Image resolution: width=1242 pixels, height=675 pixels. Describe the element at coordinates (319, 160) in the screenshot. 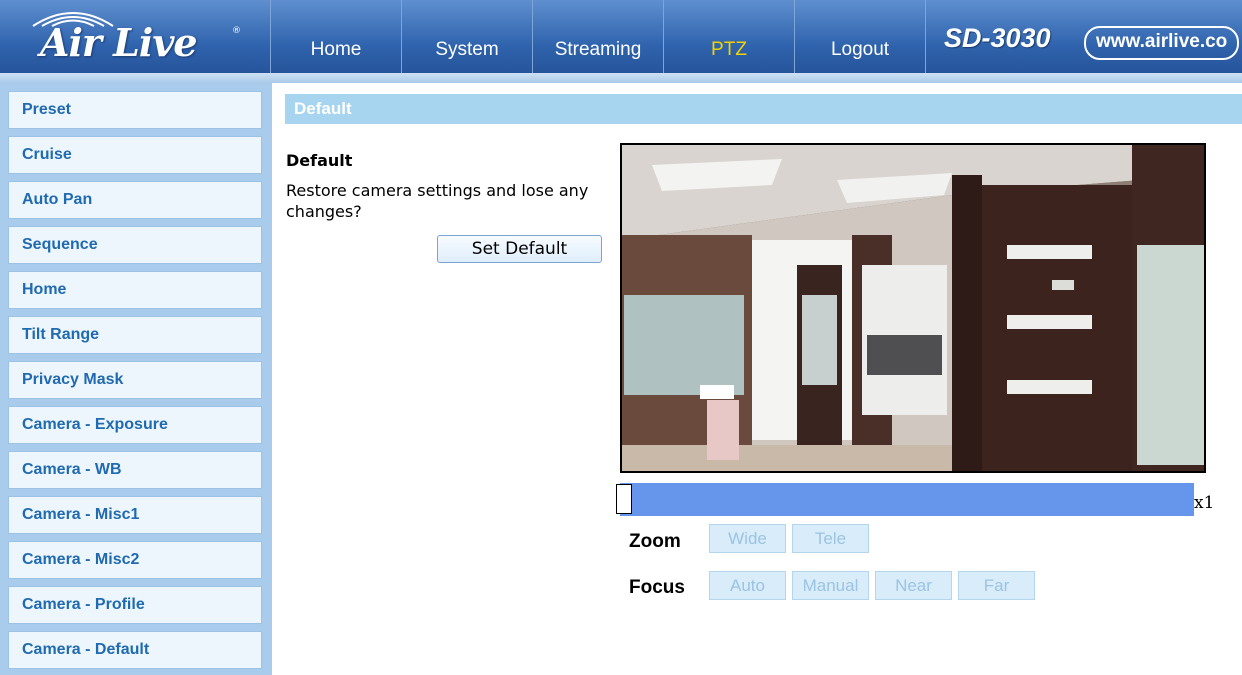

I see `default-heading: Default` at that location.